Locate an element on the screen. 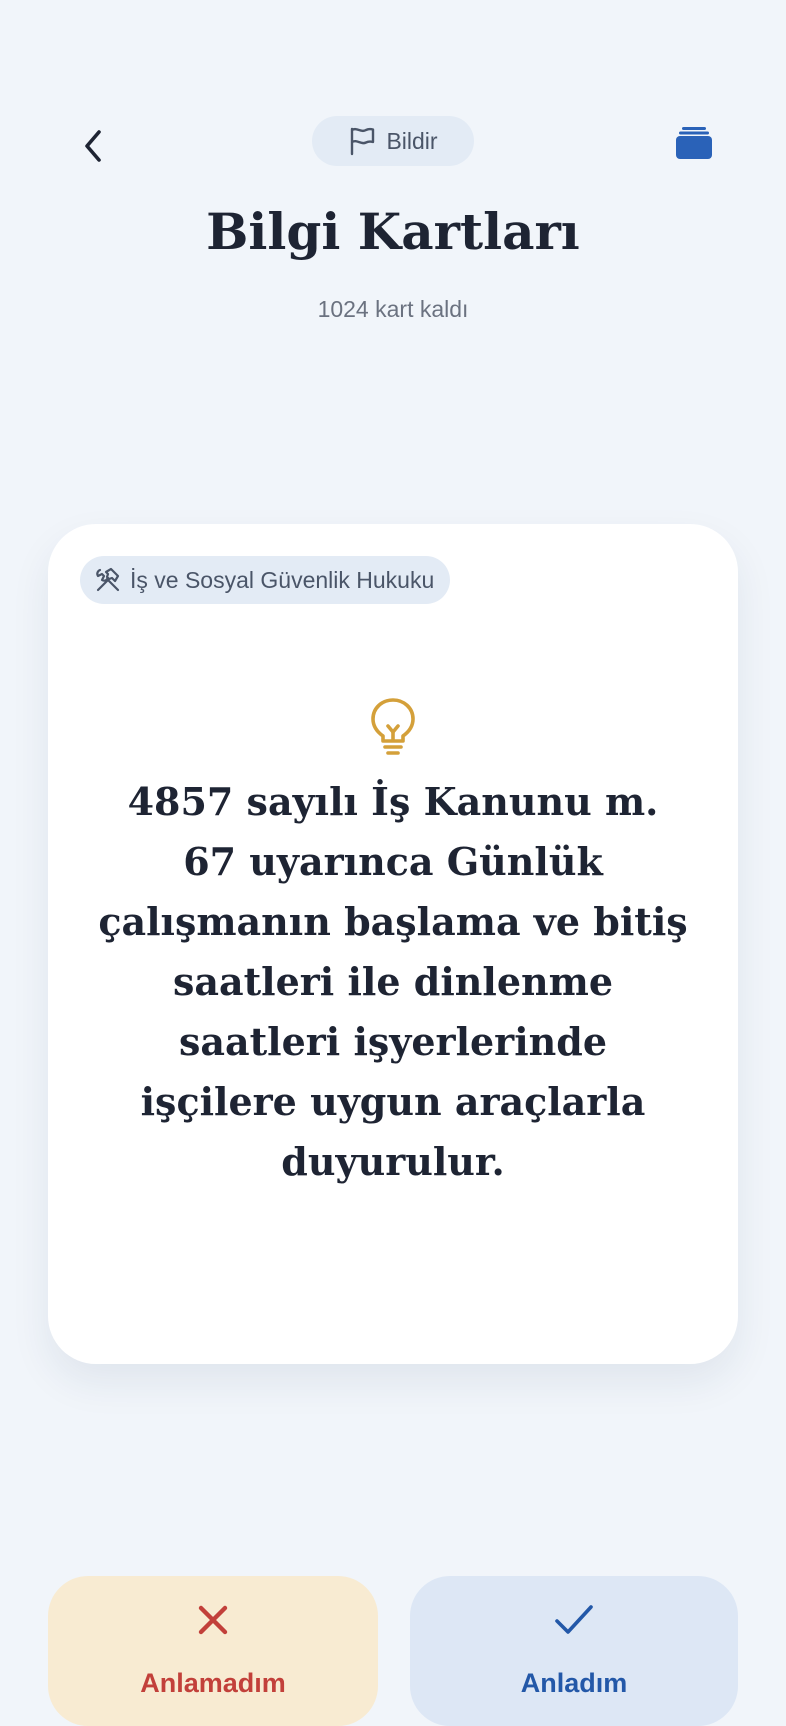 The height and width of the screenshot is (1726, 786). lightbulb-icon is located at coordinates (393, 726).